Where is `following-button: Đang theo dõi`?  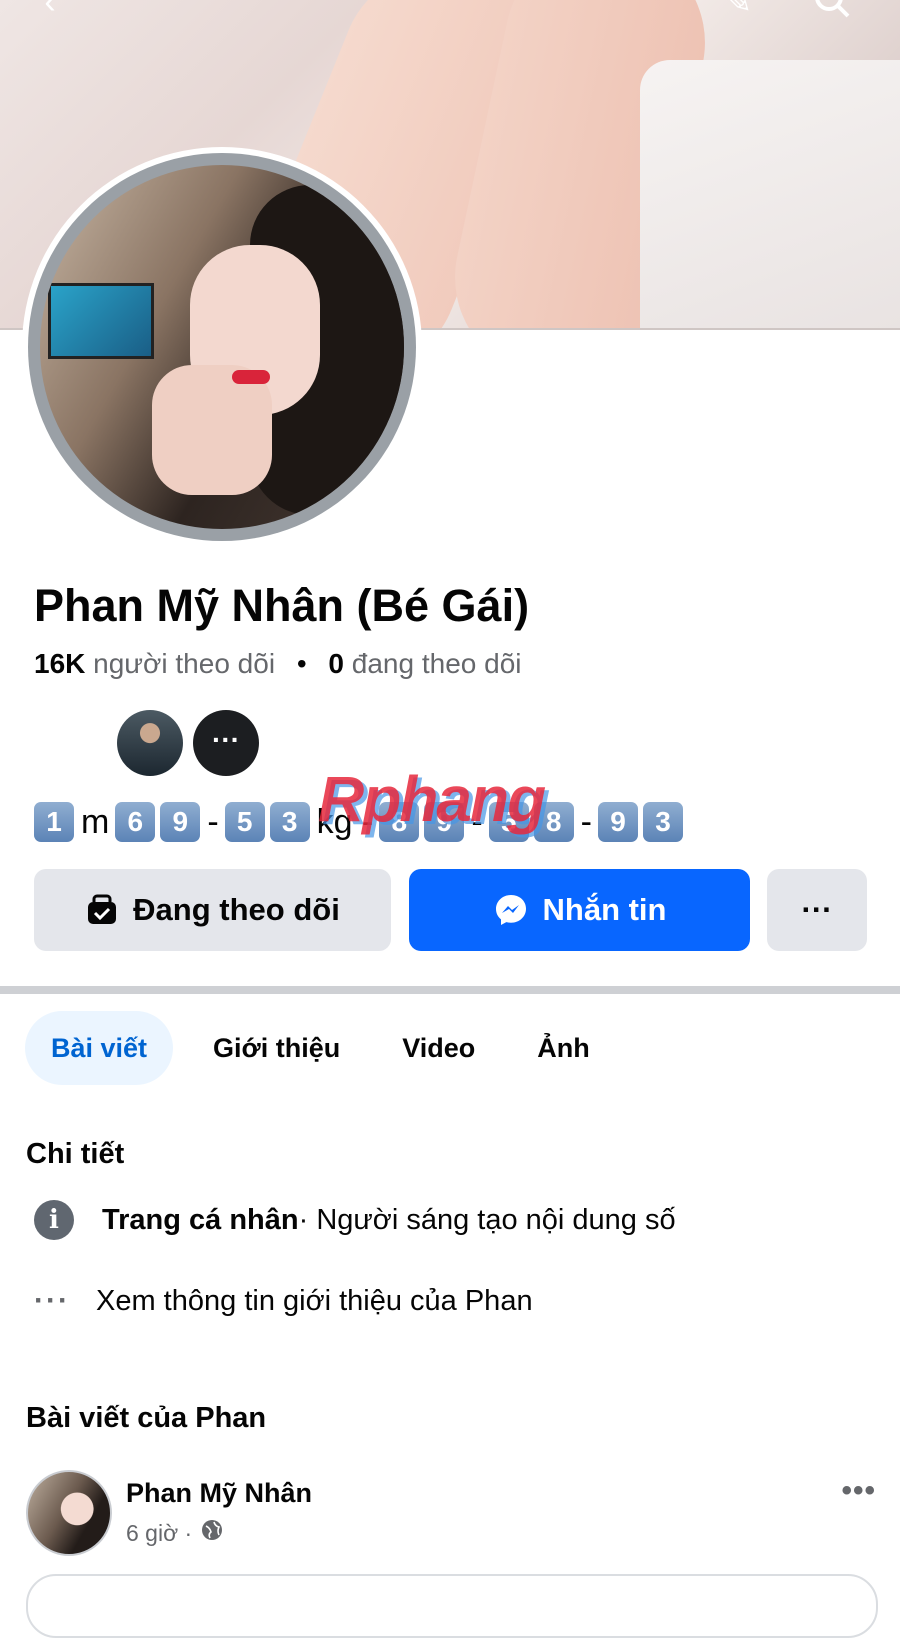
following-button: Đang theo dõi is located at coordinates (212, 910).